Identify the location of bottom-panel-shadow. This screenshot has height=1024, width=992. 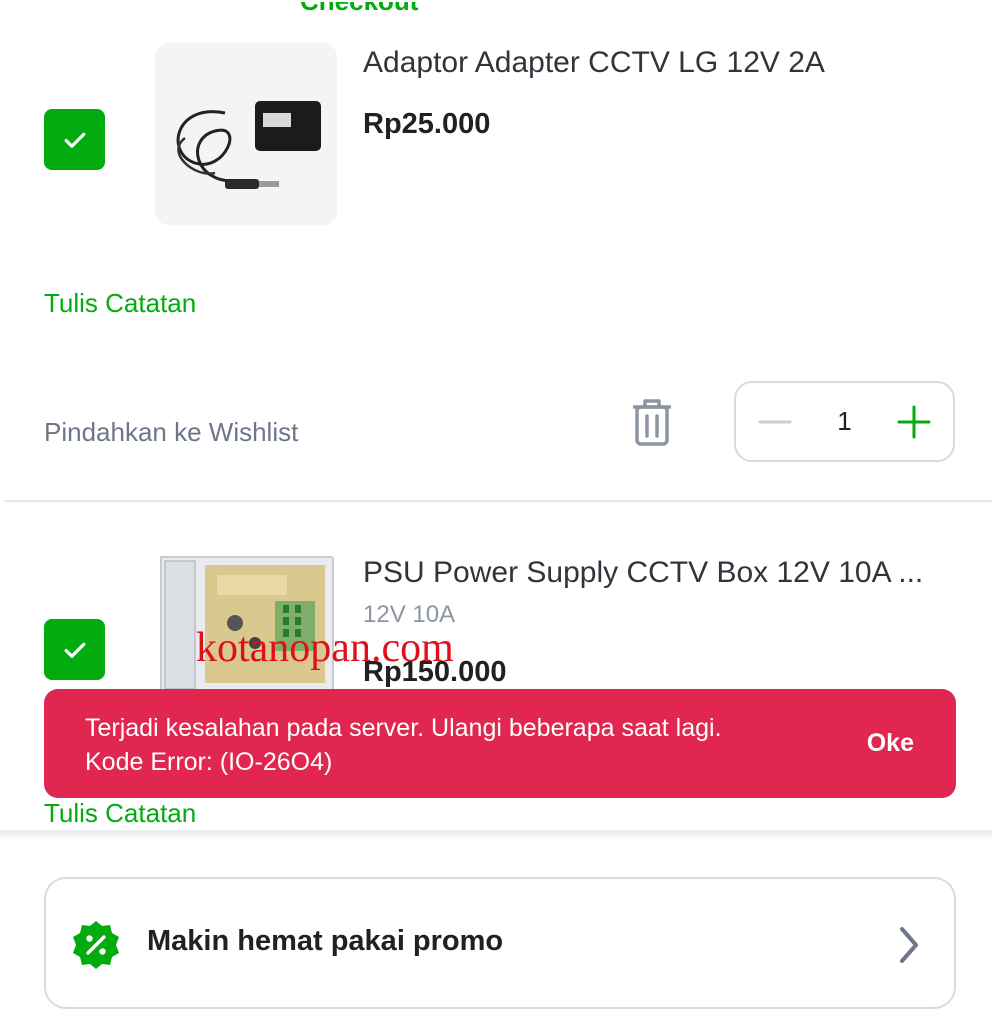
(496, 835).